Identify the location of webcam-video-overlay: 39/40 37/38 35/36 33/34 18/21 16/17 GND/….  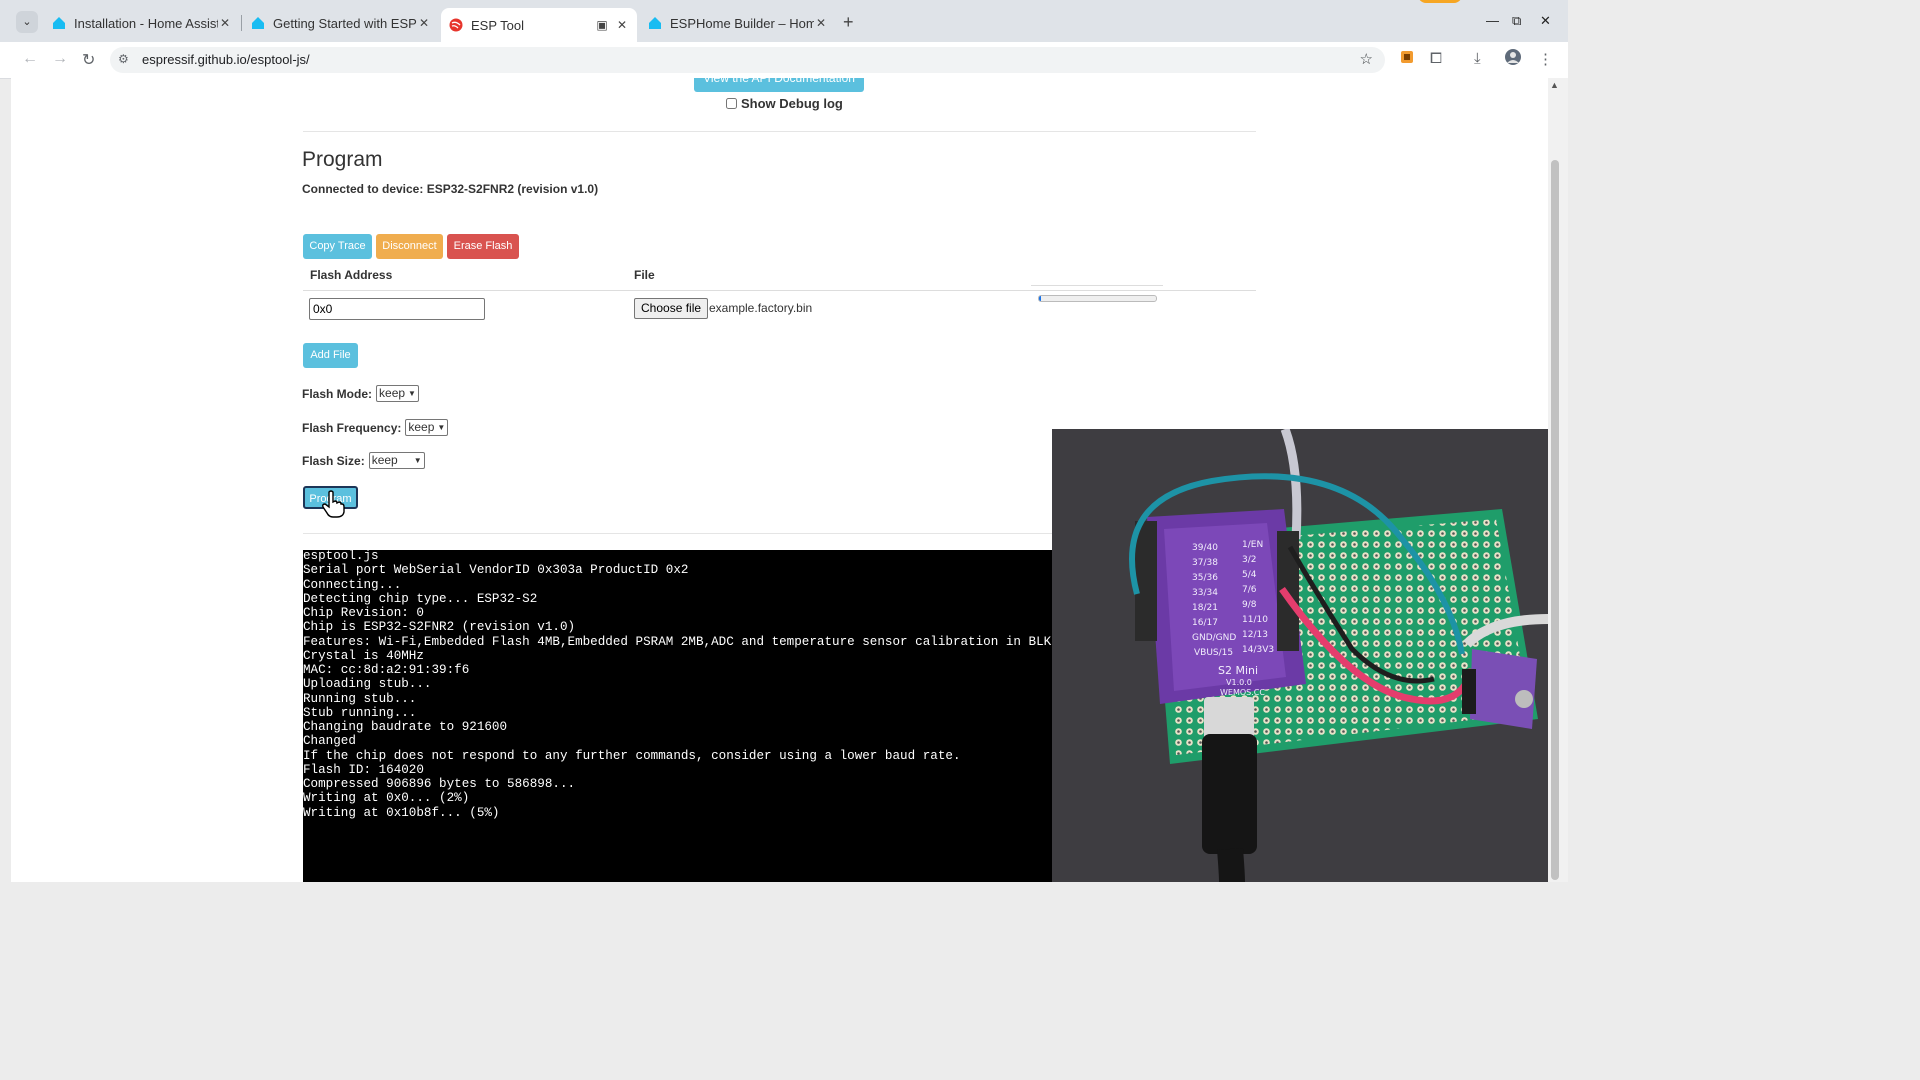
(1300, 655).